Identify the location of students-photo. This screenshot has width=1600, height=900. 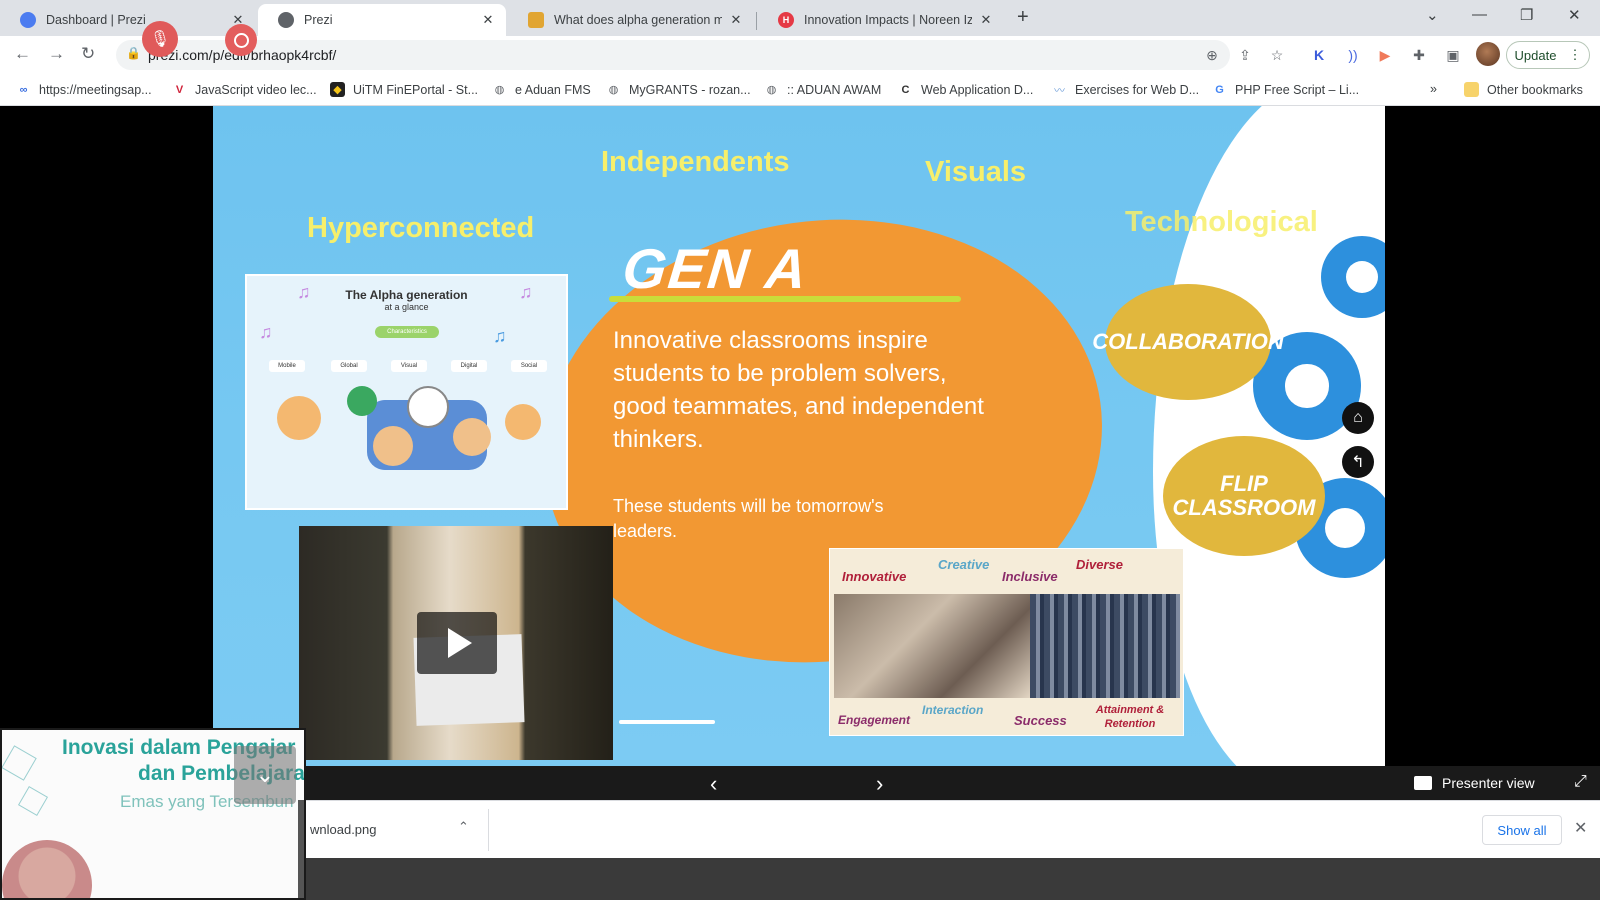
(932, 646).